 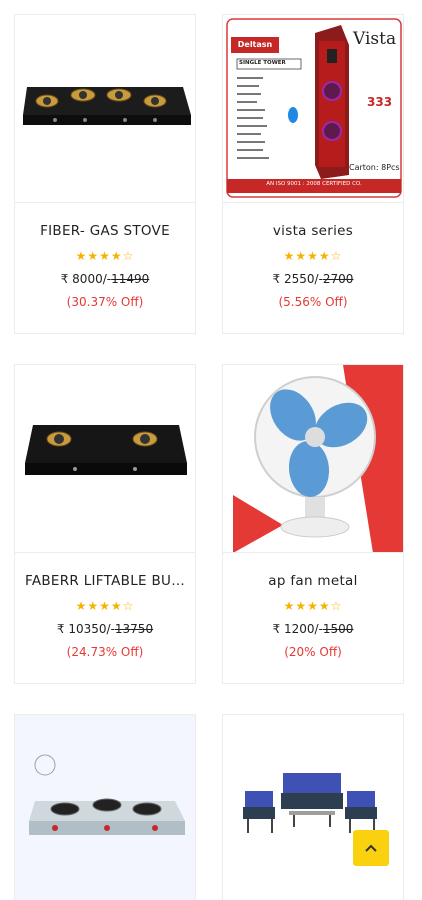 I want to click on discount-label: (20% Off), so click(x=313, y=652).